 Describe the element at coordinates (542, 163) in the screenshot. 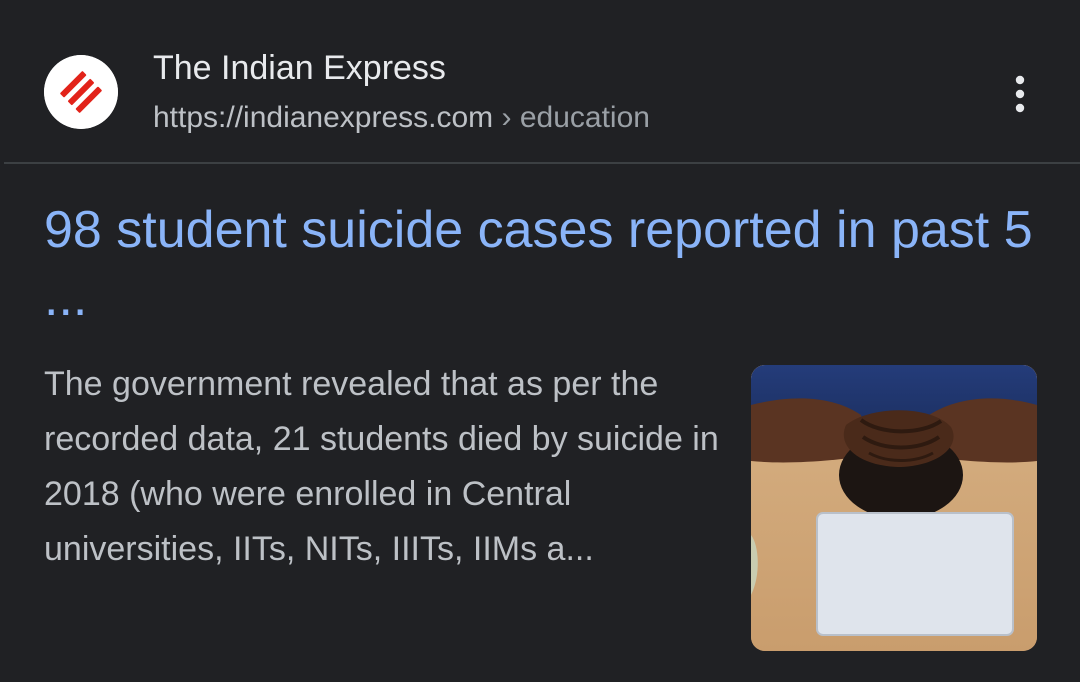

I see `divider` at that location.